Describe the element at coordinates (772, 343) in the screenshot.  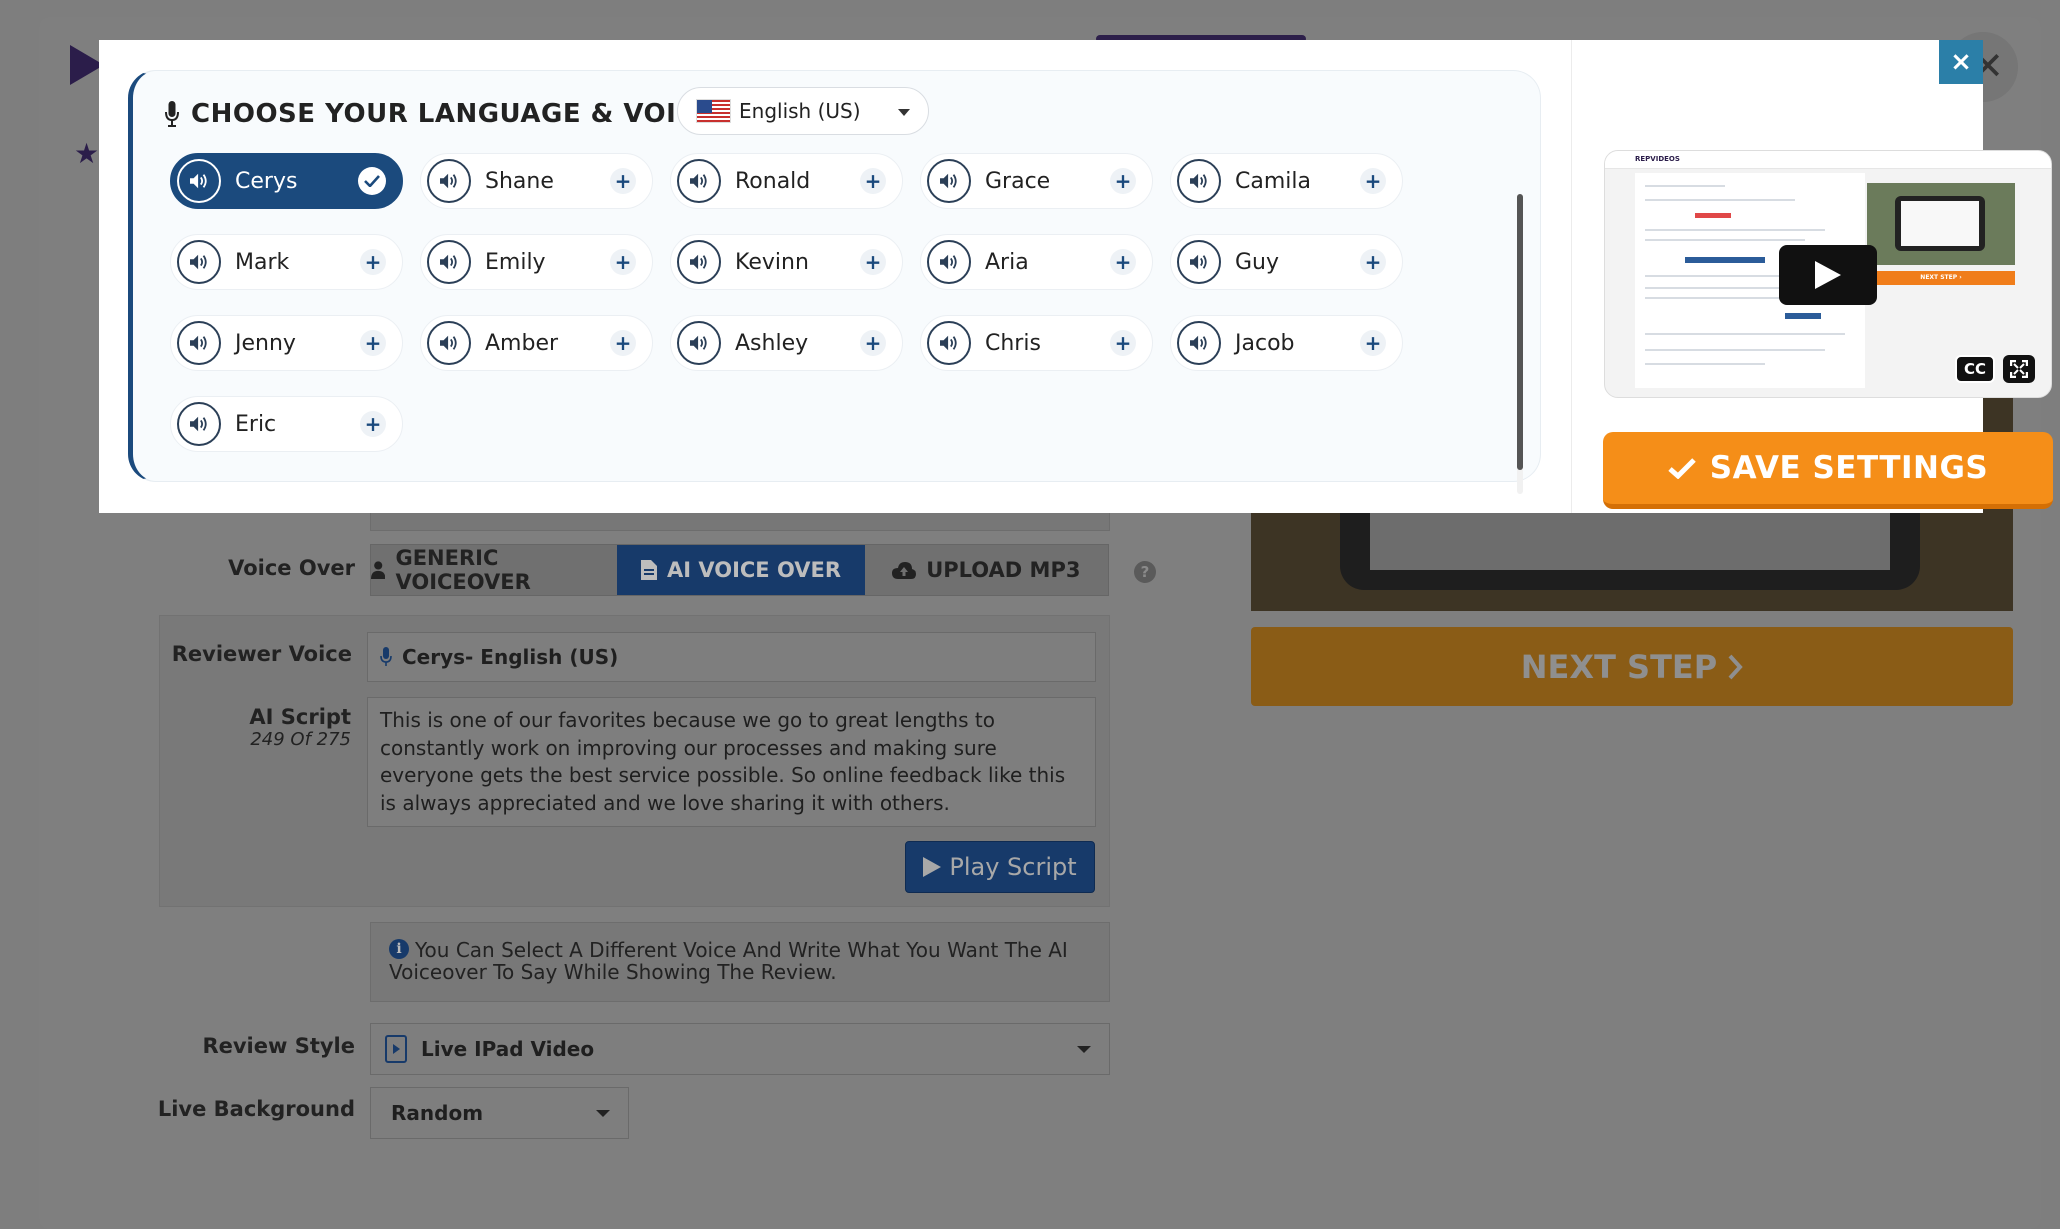
I see `voice-name: Ashley` at that location.